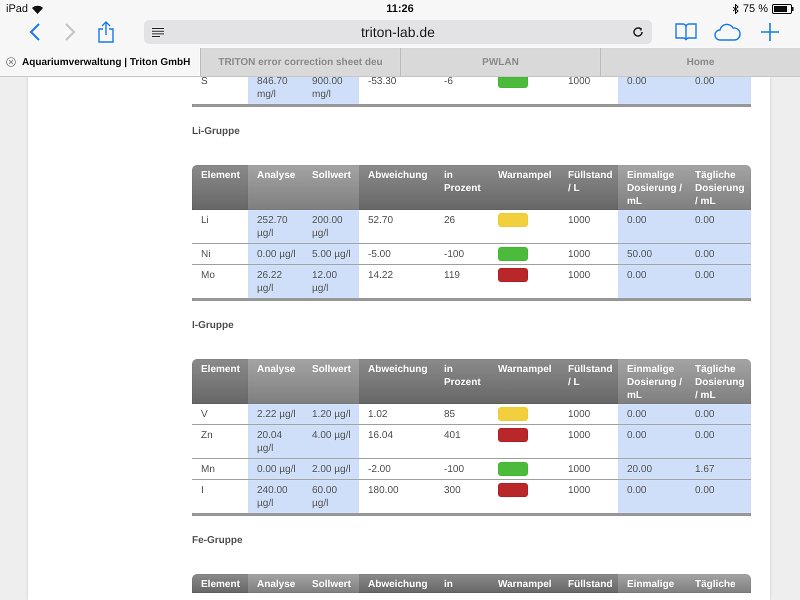  What do you see at coordinates (462, 227) in the screenshot?
I see `table-cell: 26` at bounding box center [462, 227].